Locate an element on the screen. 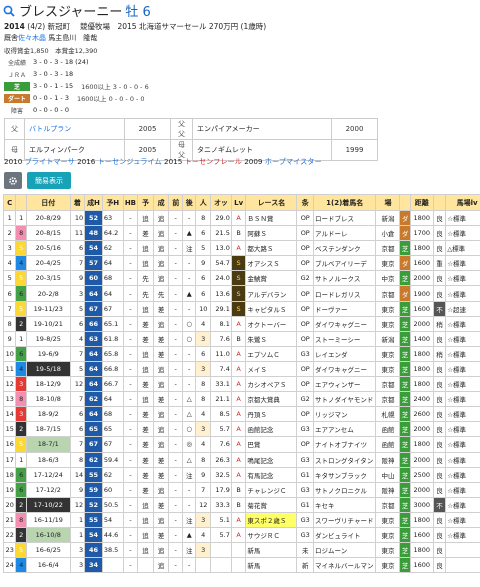 This screenshot has width=480, height=587. winner-name: ドーヴァー is located at coordinates (345, 308).